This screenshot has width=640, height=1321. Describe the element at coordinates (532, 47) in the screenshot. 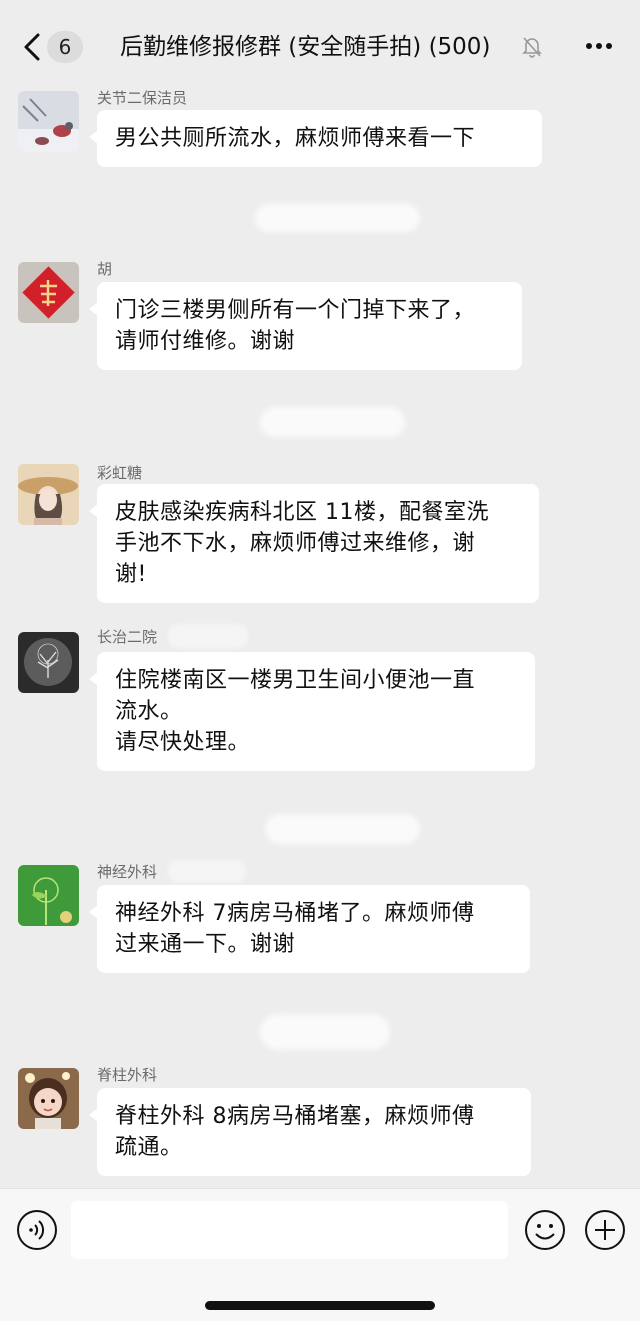

I see `bell-muted-icon` at that location.